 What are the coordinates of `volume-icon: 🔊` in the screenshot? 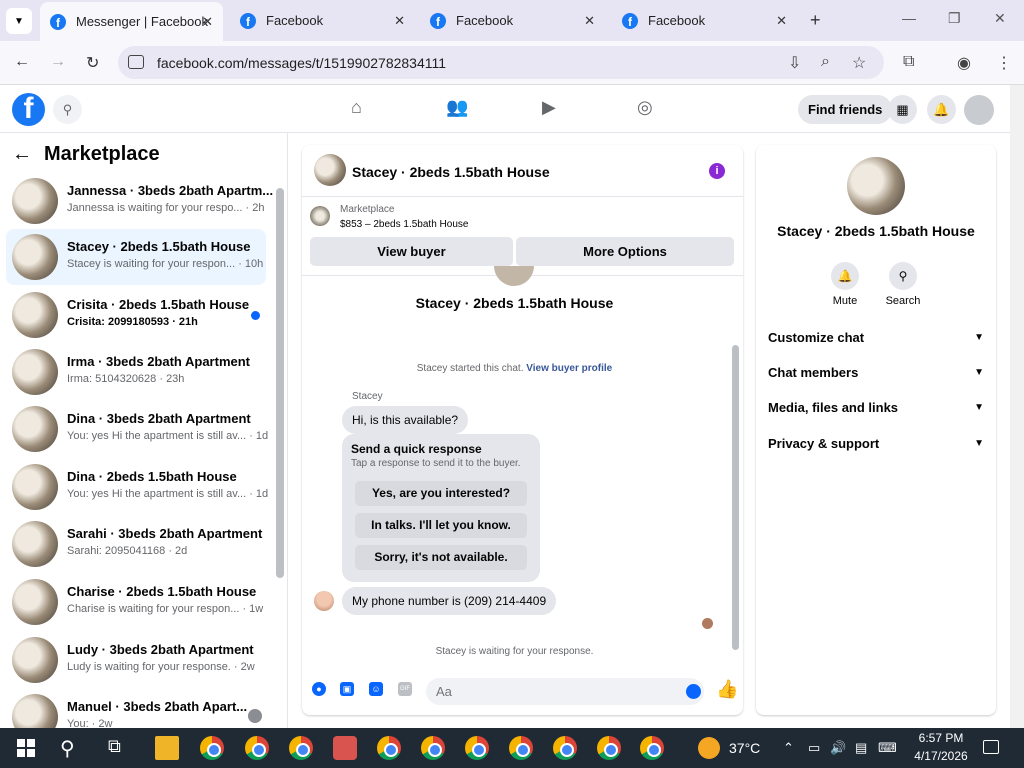 It's located at (838, 748).